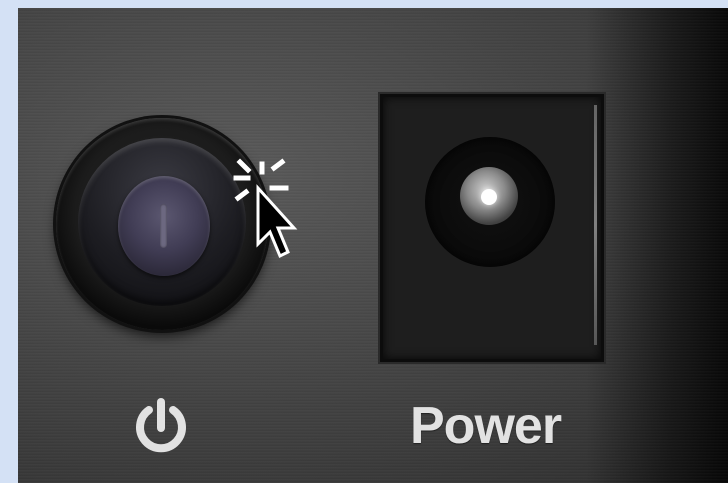  Describe the element at coordinates (486, 426) in the screenshot. I see `power-label: Power` at that location.